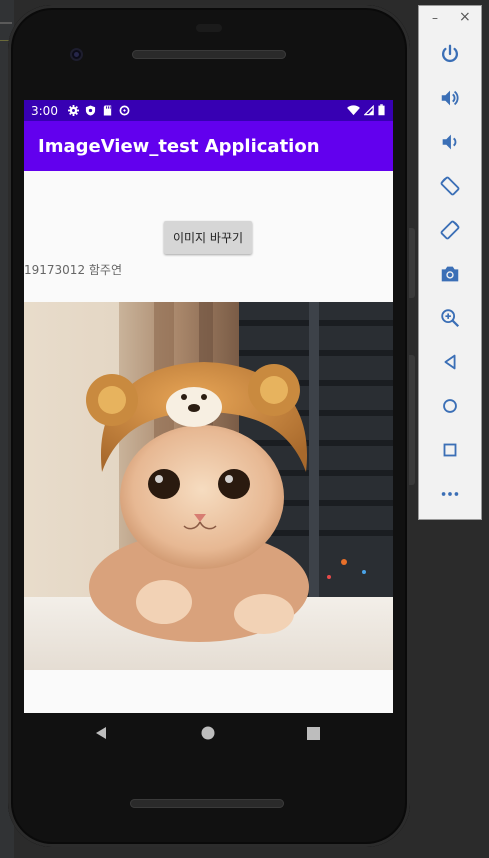 The width and height of the screenshot is (489, 858). Describe the element at coordinates (179, 146) in the screenshot. I see `app-title: ImageView_test Application` at that location.